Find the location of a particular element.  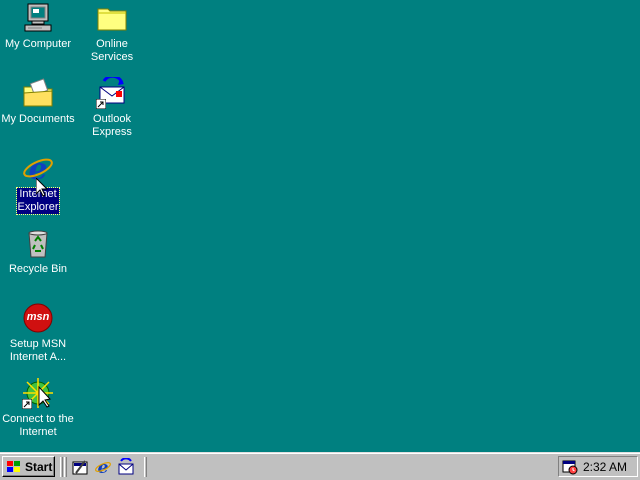

folder-icon is located at coordinates (112, 18).